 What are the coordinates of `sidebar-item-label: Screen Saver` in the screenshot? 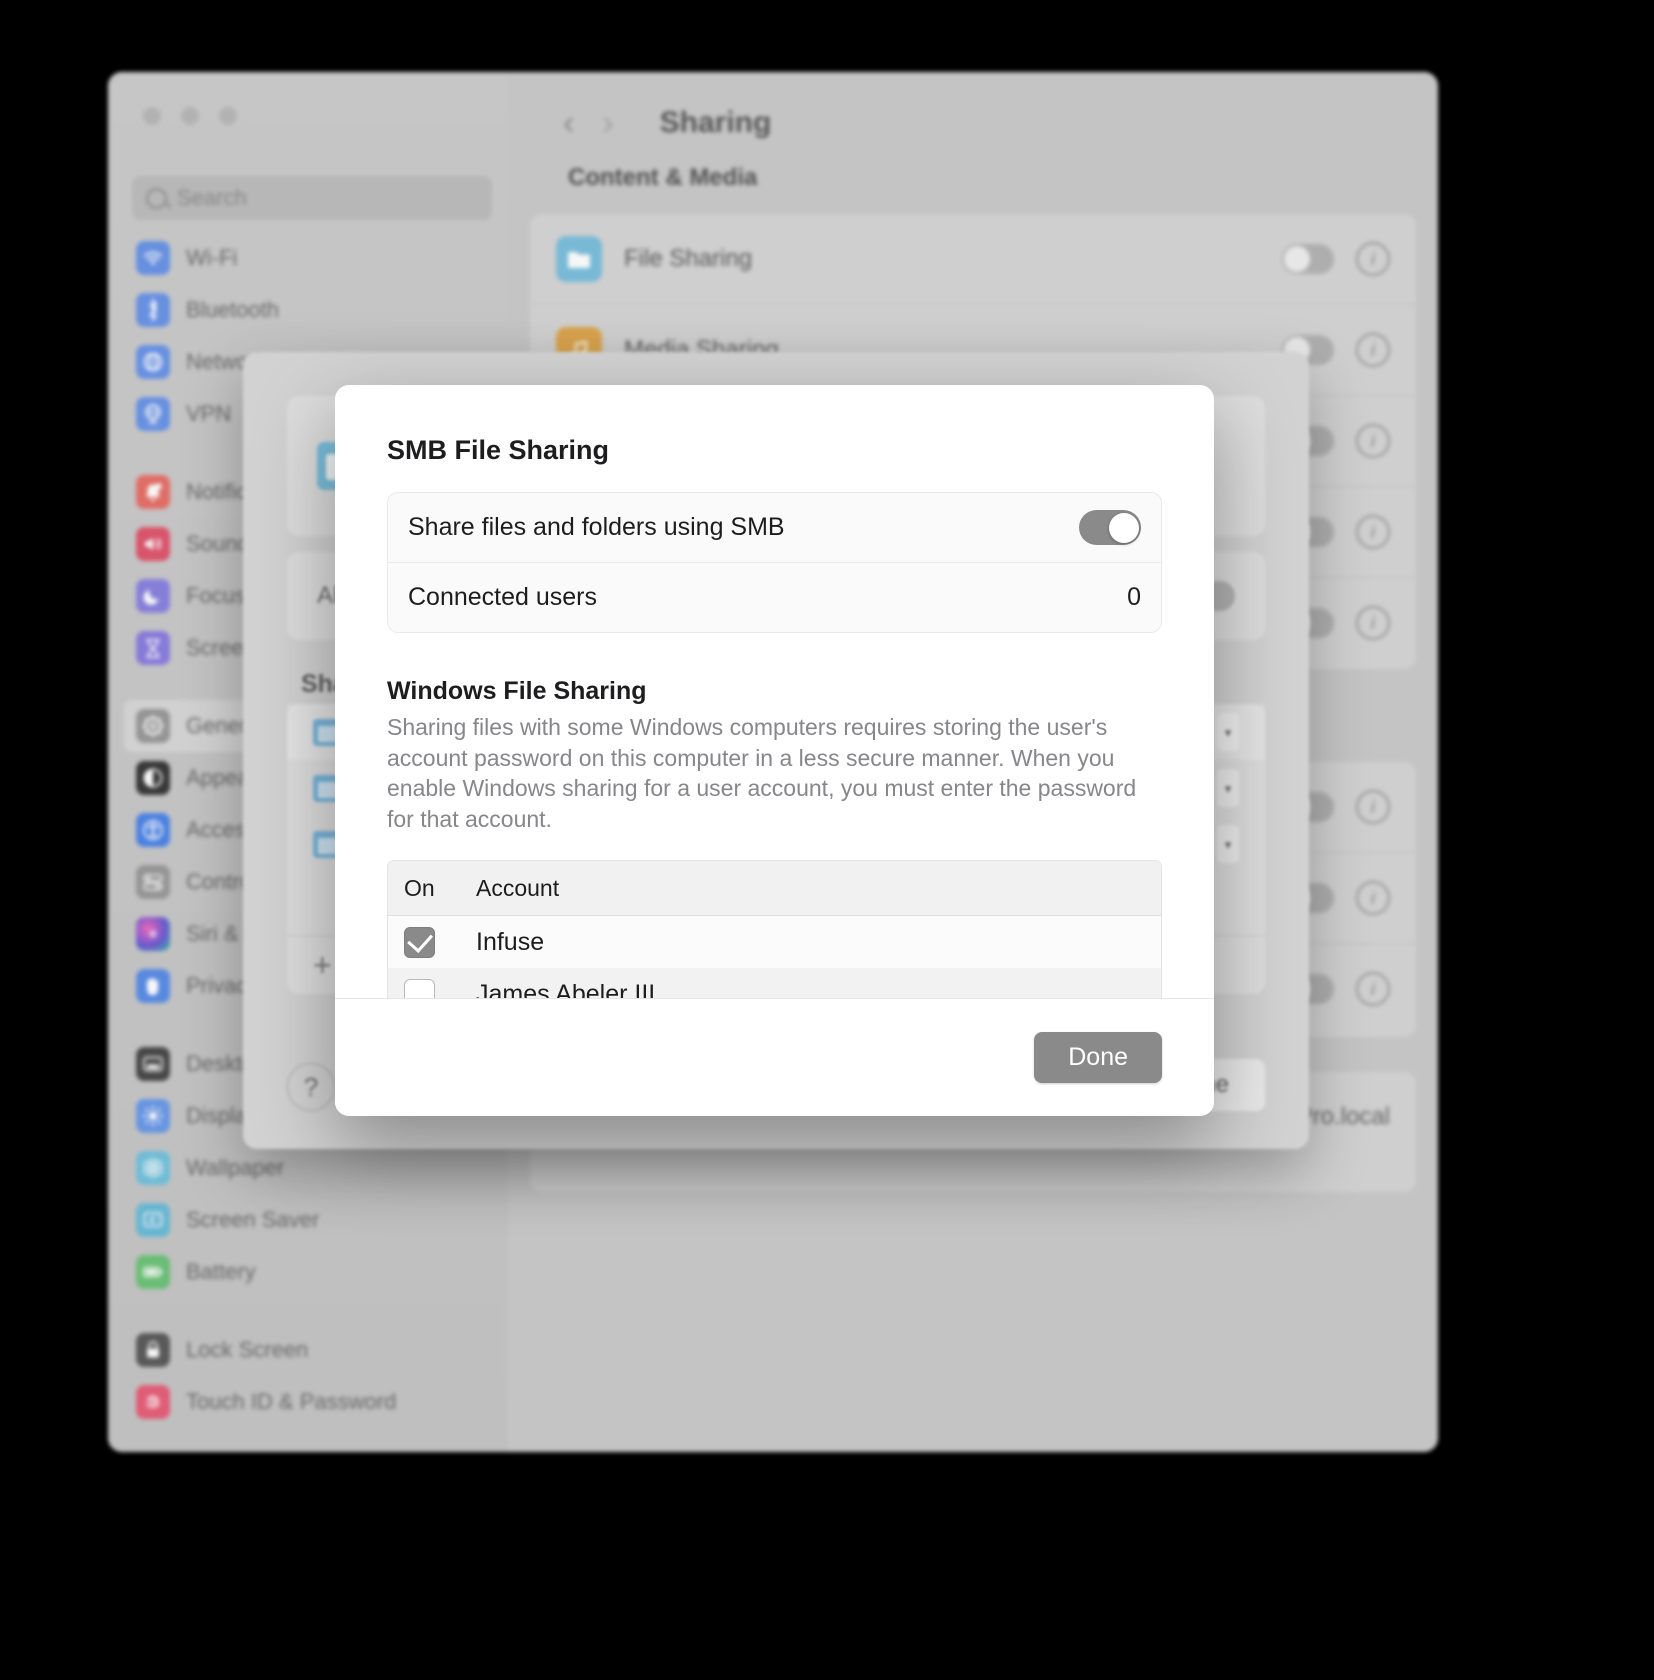 It's located at (253, 1219).